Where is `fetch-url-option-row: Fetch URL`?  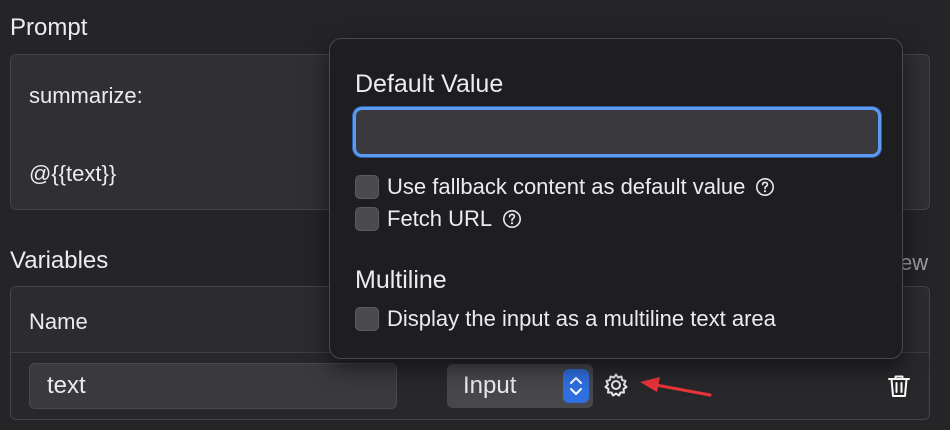 fetch-url-option-row: Fetch URL is located at coordinates (438, 219).